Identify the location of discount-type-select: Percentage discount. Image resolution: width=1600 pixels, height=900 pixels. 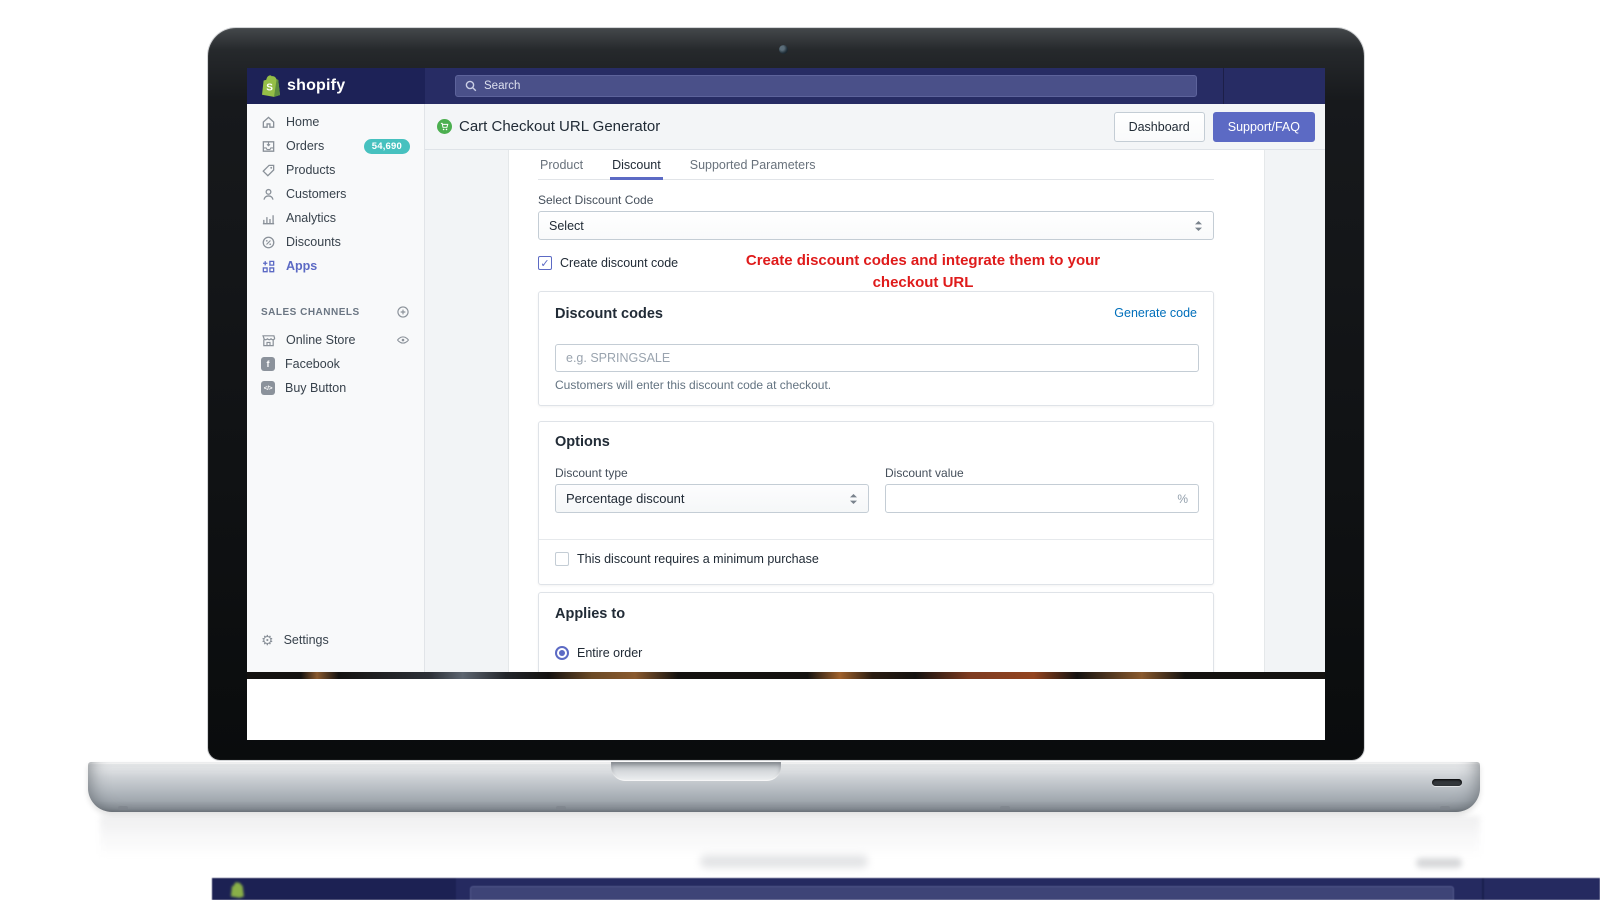
(712, 498).